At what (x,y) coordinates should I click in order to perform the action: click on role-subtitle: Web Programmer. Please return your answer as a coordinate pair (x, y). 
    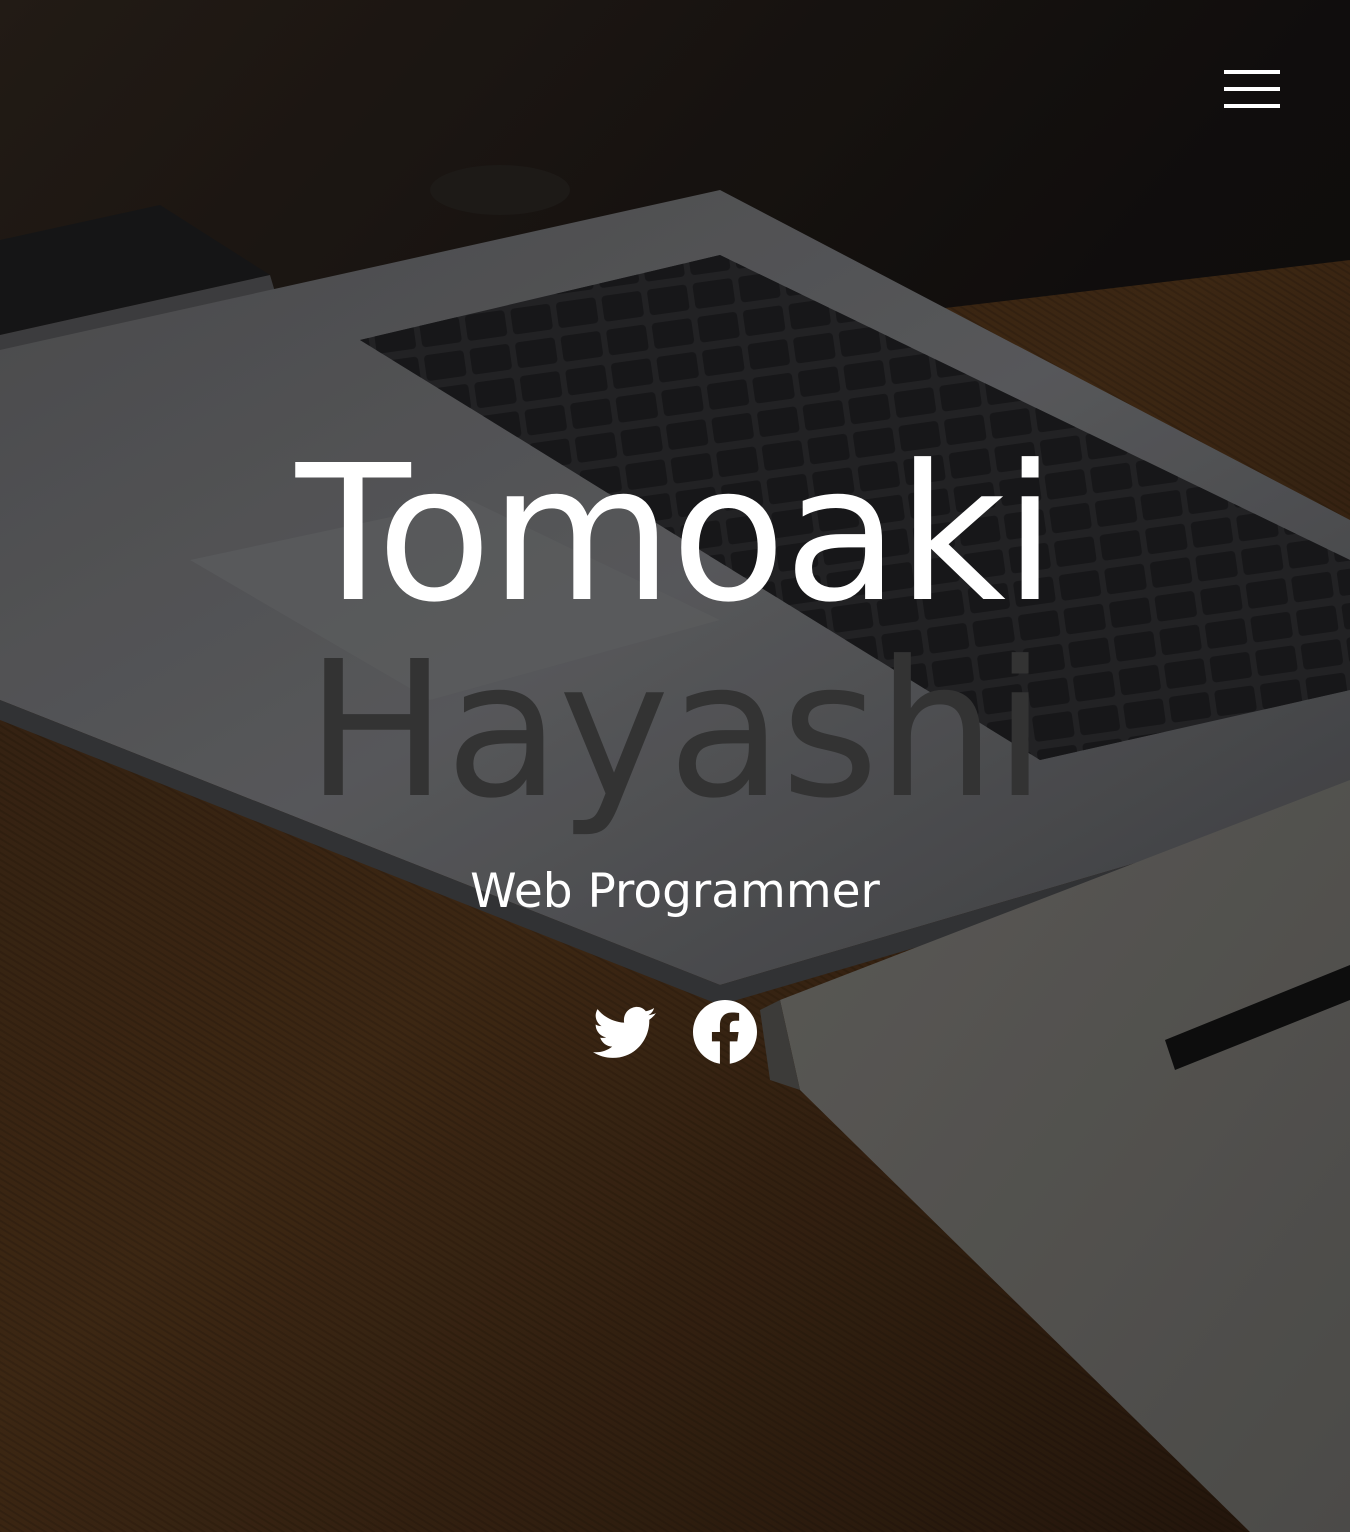
    Looking at the image, I should click on (675, 891).